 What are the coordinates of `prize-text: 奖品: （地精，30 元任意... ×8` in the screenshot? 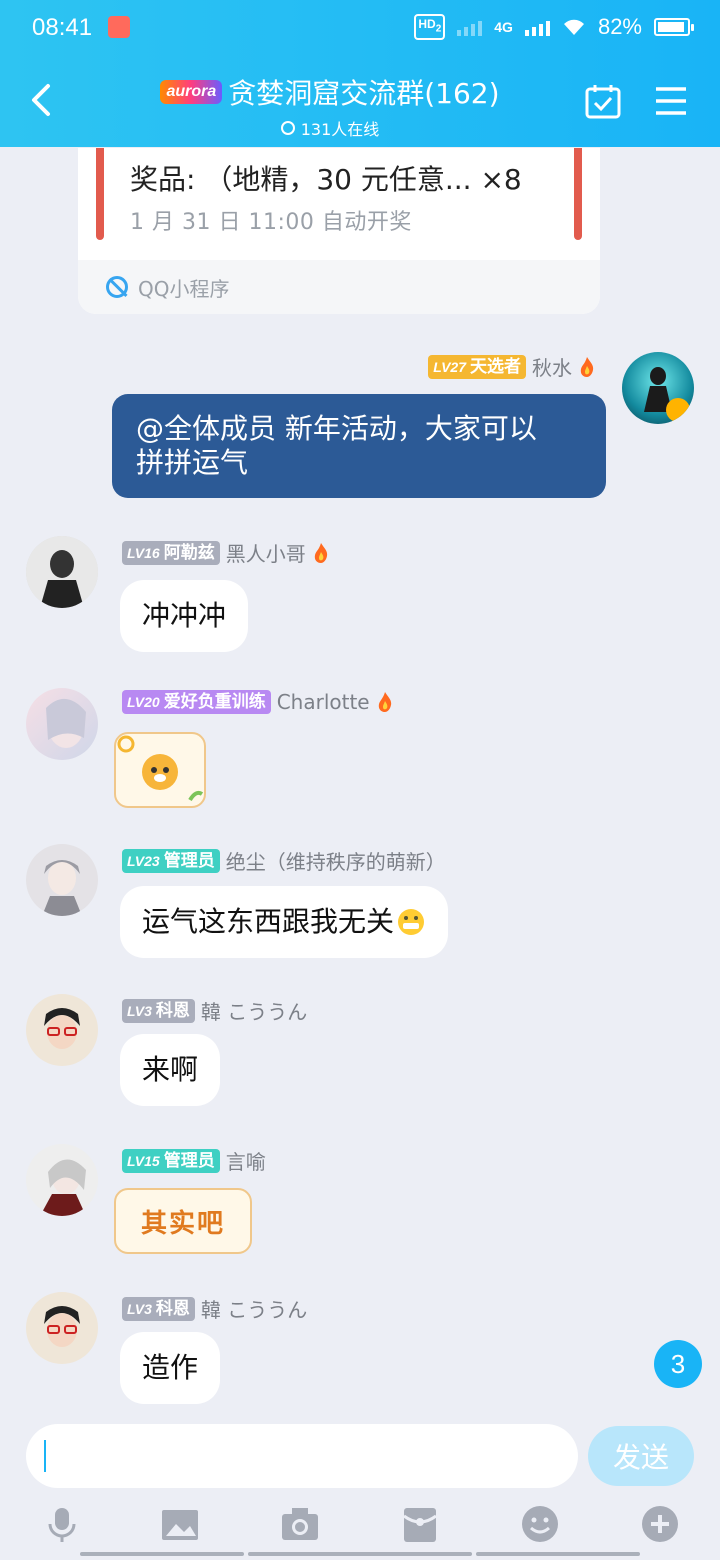 It's located at (326, 179).